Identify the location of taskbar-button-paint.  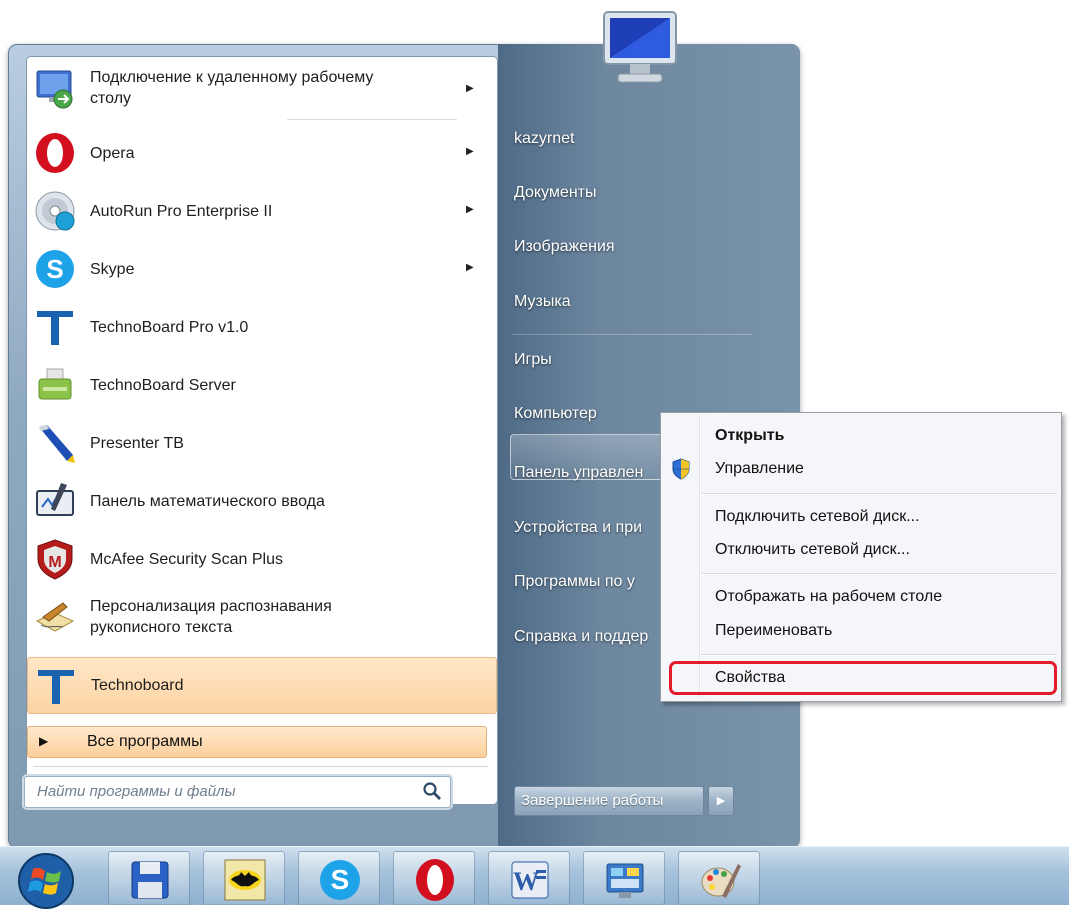
(719, 878).